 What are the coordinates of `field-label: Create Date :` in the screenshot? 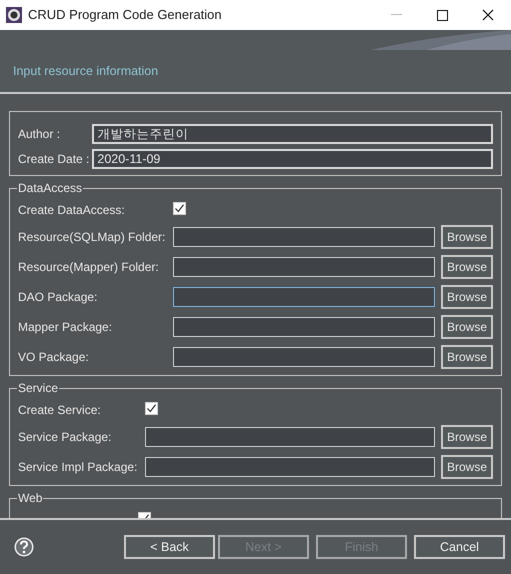 It's located at (54, 159).